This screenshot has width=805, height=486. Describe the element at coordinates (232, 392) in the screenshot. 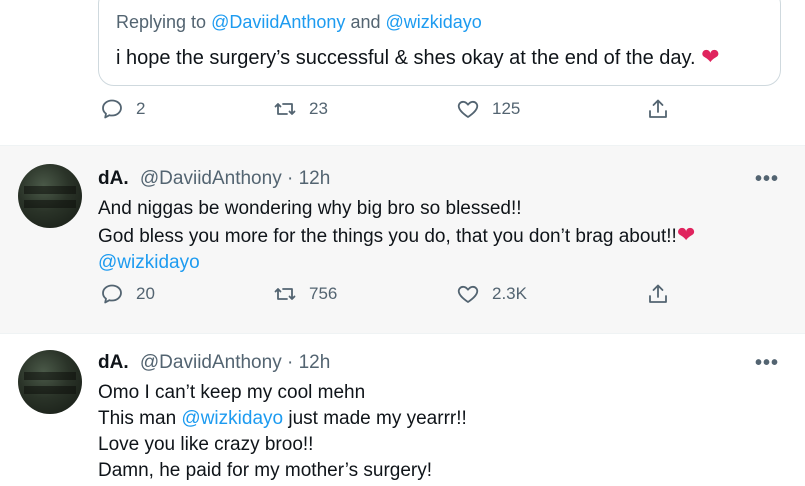

I see `tweet-line: Omo I can’t keep my cool mehn` at that location.